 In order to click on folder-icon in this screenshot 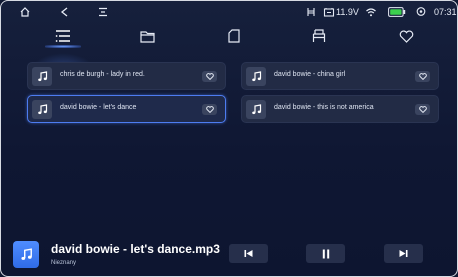, I will do `click(147, 36)`.